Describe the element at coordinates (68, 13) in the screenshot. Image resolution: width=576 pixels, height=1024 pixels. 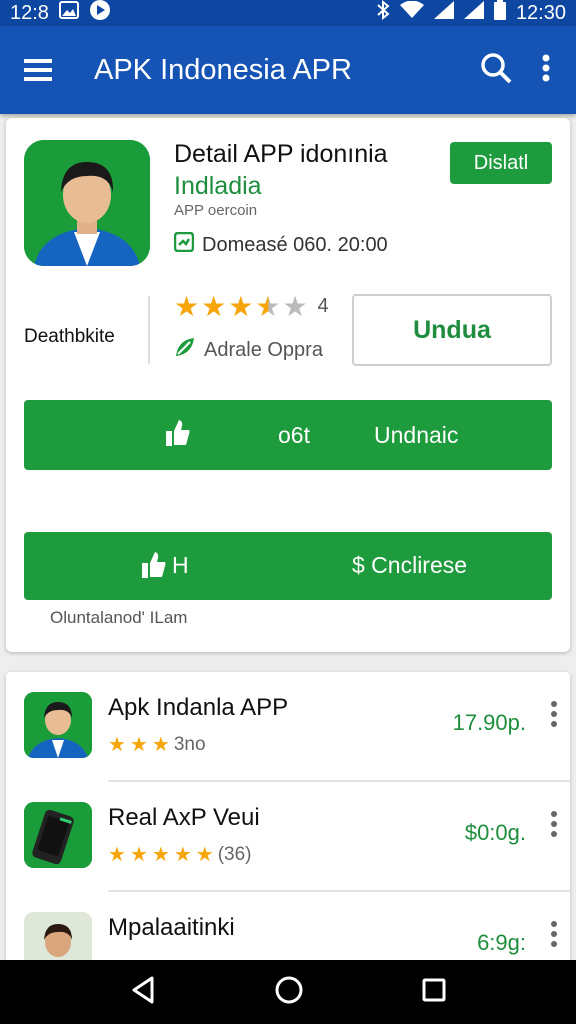
I see `image-icon` at that location.